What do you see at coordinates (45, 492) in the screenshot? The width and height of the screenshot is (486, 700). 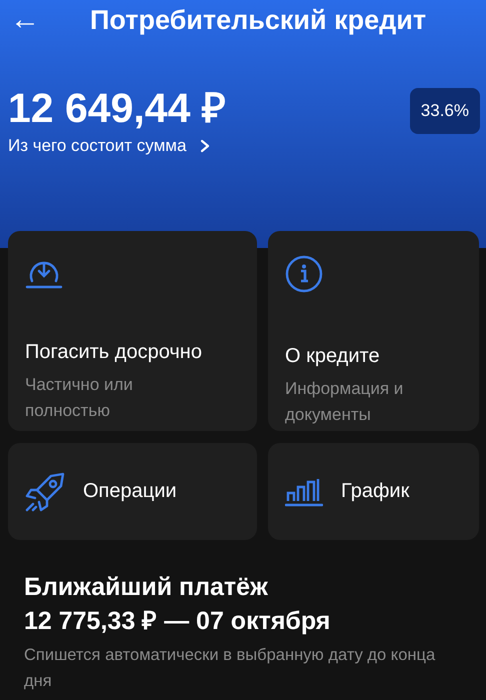 I see `rocket-icon` at bounding box center [45, 492].